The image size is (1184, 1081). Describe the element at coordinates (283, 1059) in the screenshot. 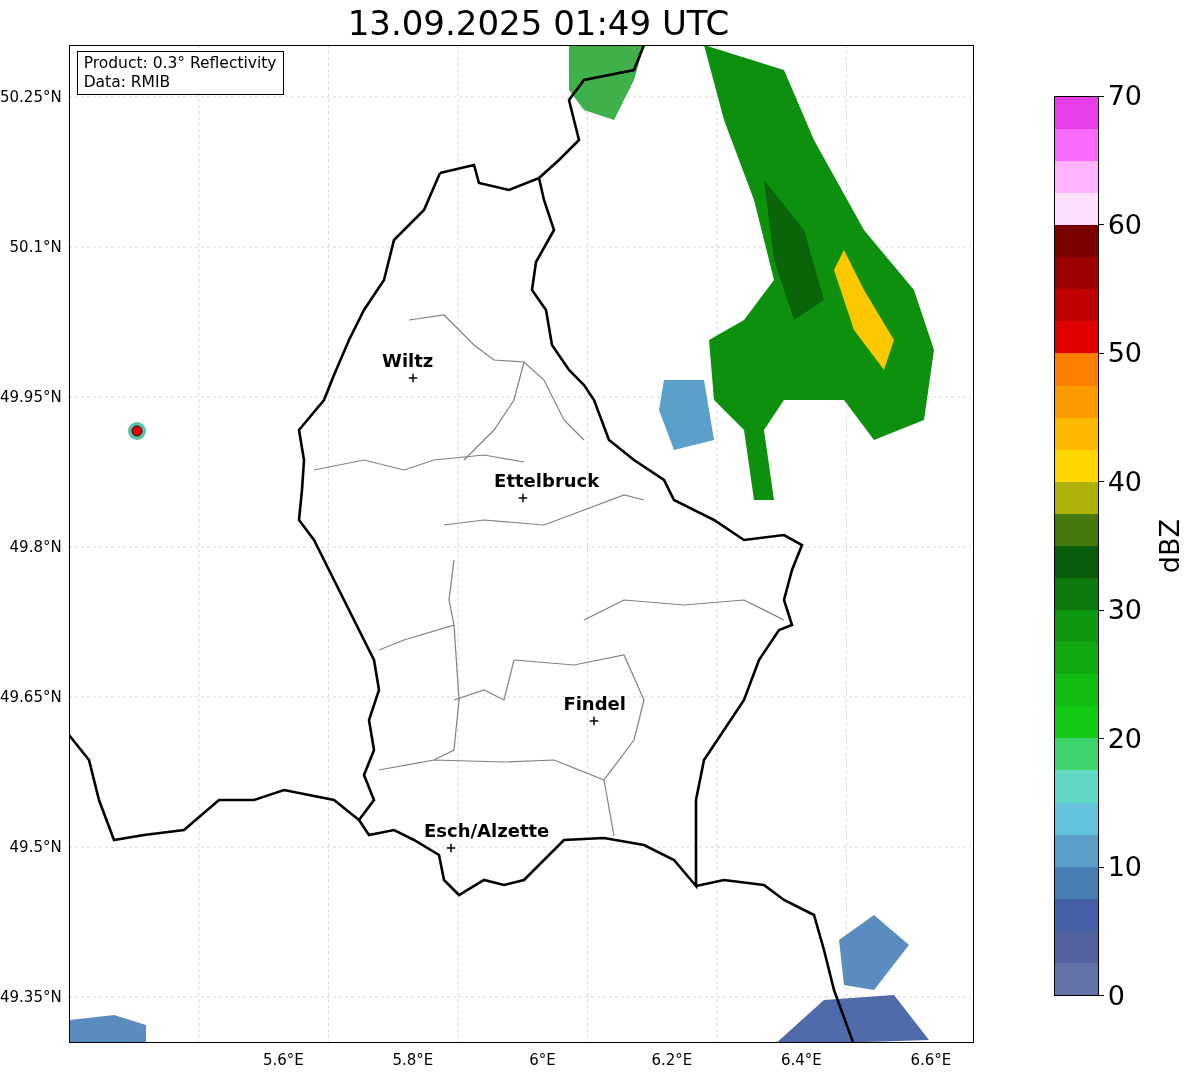

I see `axis-tick-label: 5.6°E` at that location.